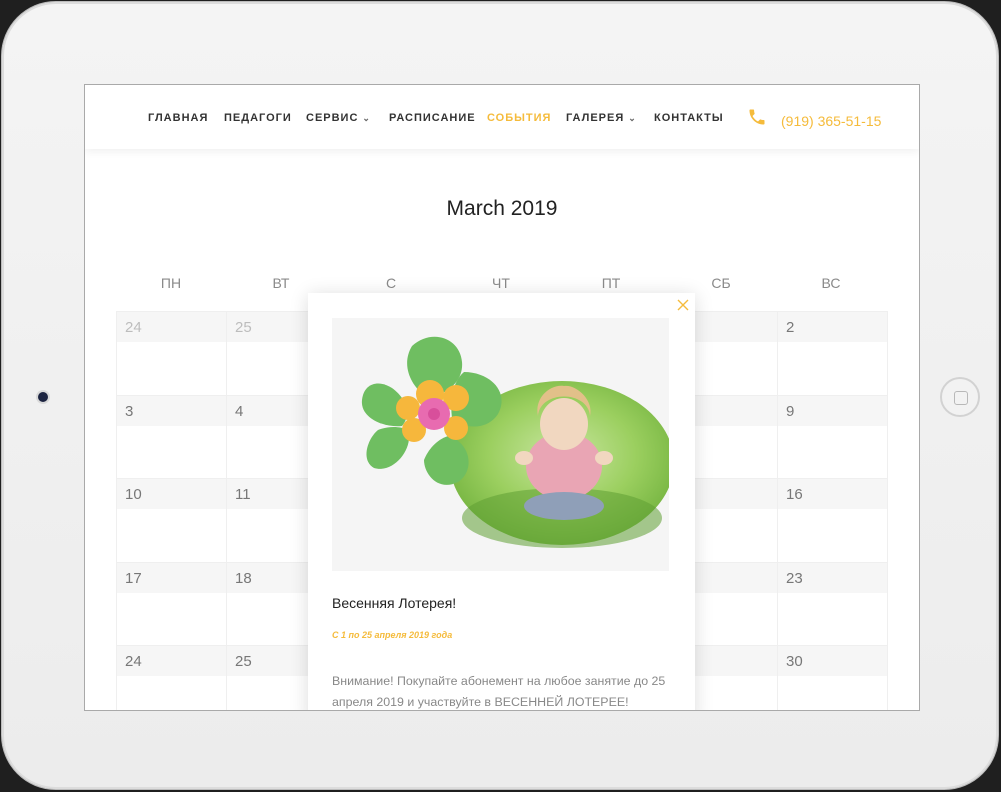 The height and width of the screenshot is (792, 1001). Describe the element at coordinates (502, 208) in the screenshot. I see `calendar-title: March 2019` at that location.